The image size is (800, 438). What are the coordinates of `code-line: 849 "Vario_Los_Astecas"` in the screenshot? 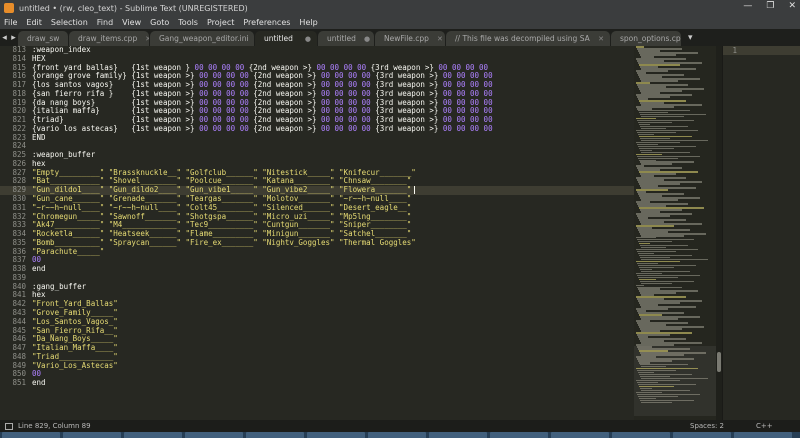 It's located at (317, 366).